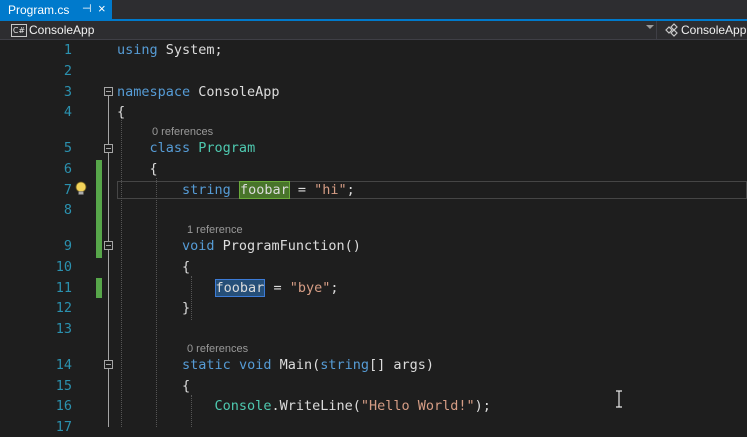 The width and height of the screenshot is (747, 437). Describe the element at coordinates (276, 288) in the screenshot. I see `code-text: foobar = "bye";` at that location.